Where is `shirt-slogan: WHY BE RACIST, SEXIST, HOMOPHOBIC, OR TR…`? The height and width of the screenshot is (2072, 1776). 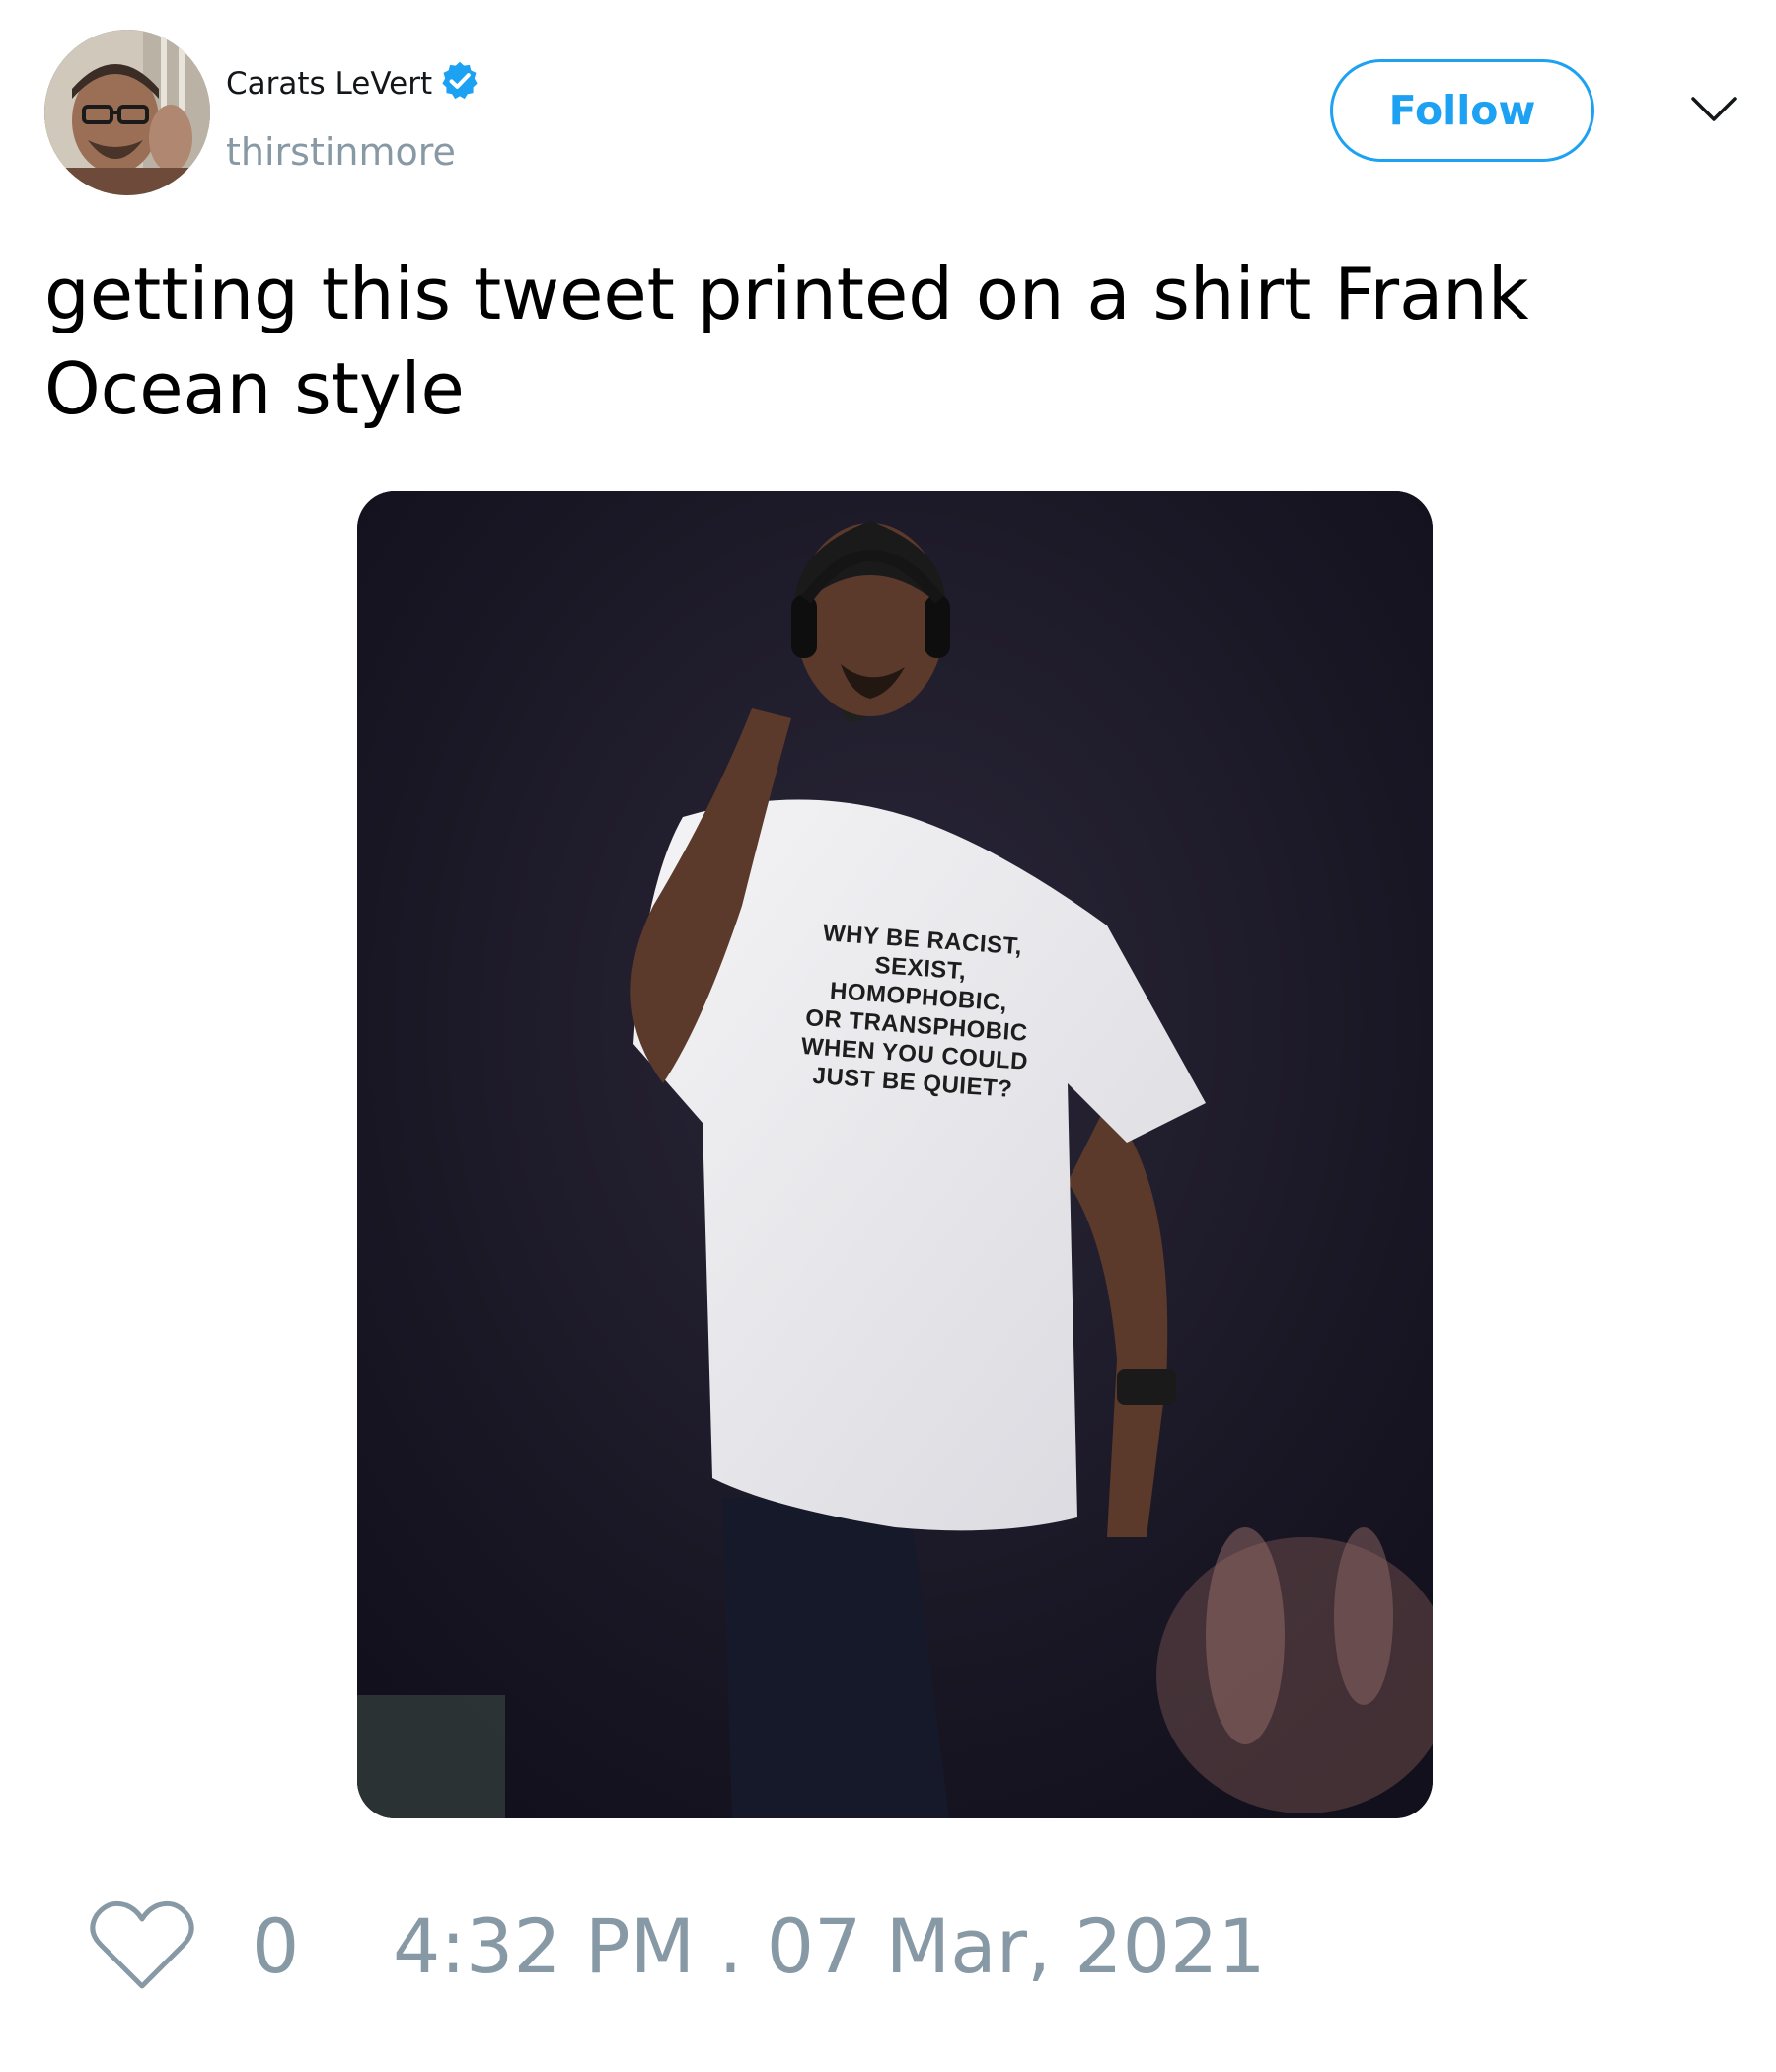
shirt-slogan: WHY BE RACIST, SEXIST, HOMOPHOBIC, OR TR… is located at coordinates (915, 1012).